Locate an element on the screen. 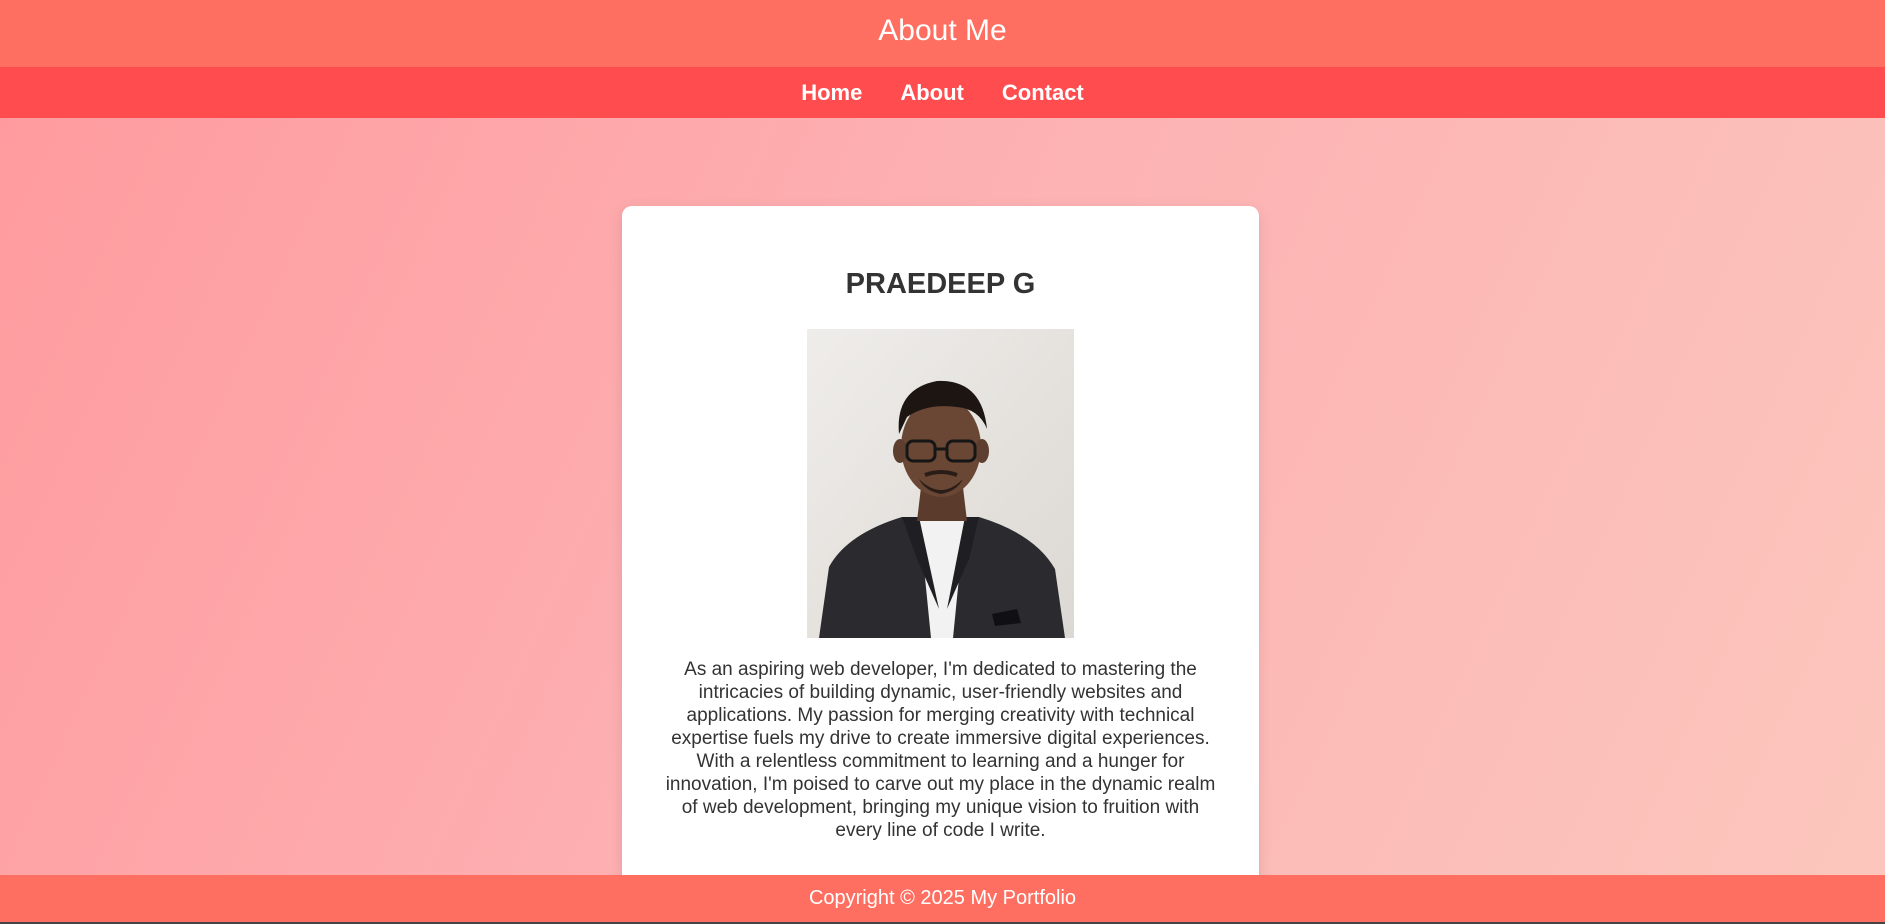  profile-photo-illustration is located at coordinates (940, 483).